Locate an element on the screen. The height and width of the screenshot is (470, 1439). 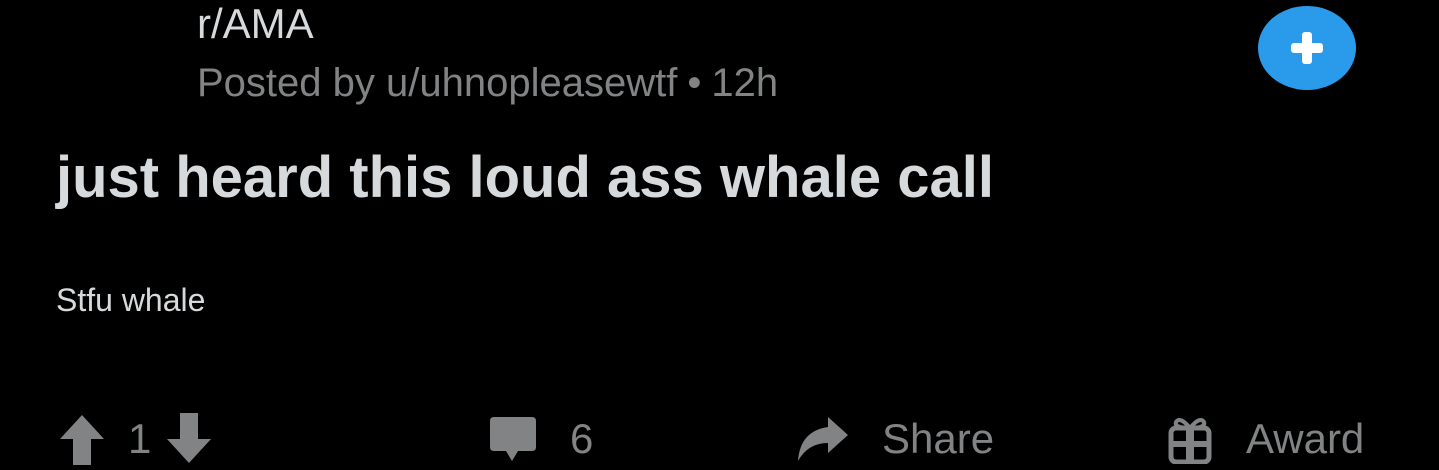
gift-icon is located at coordinates (1190, 439).